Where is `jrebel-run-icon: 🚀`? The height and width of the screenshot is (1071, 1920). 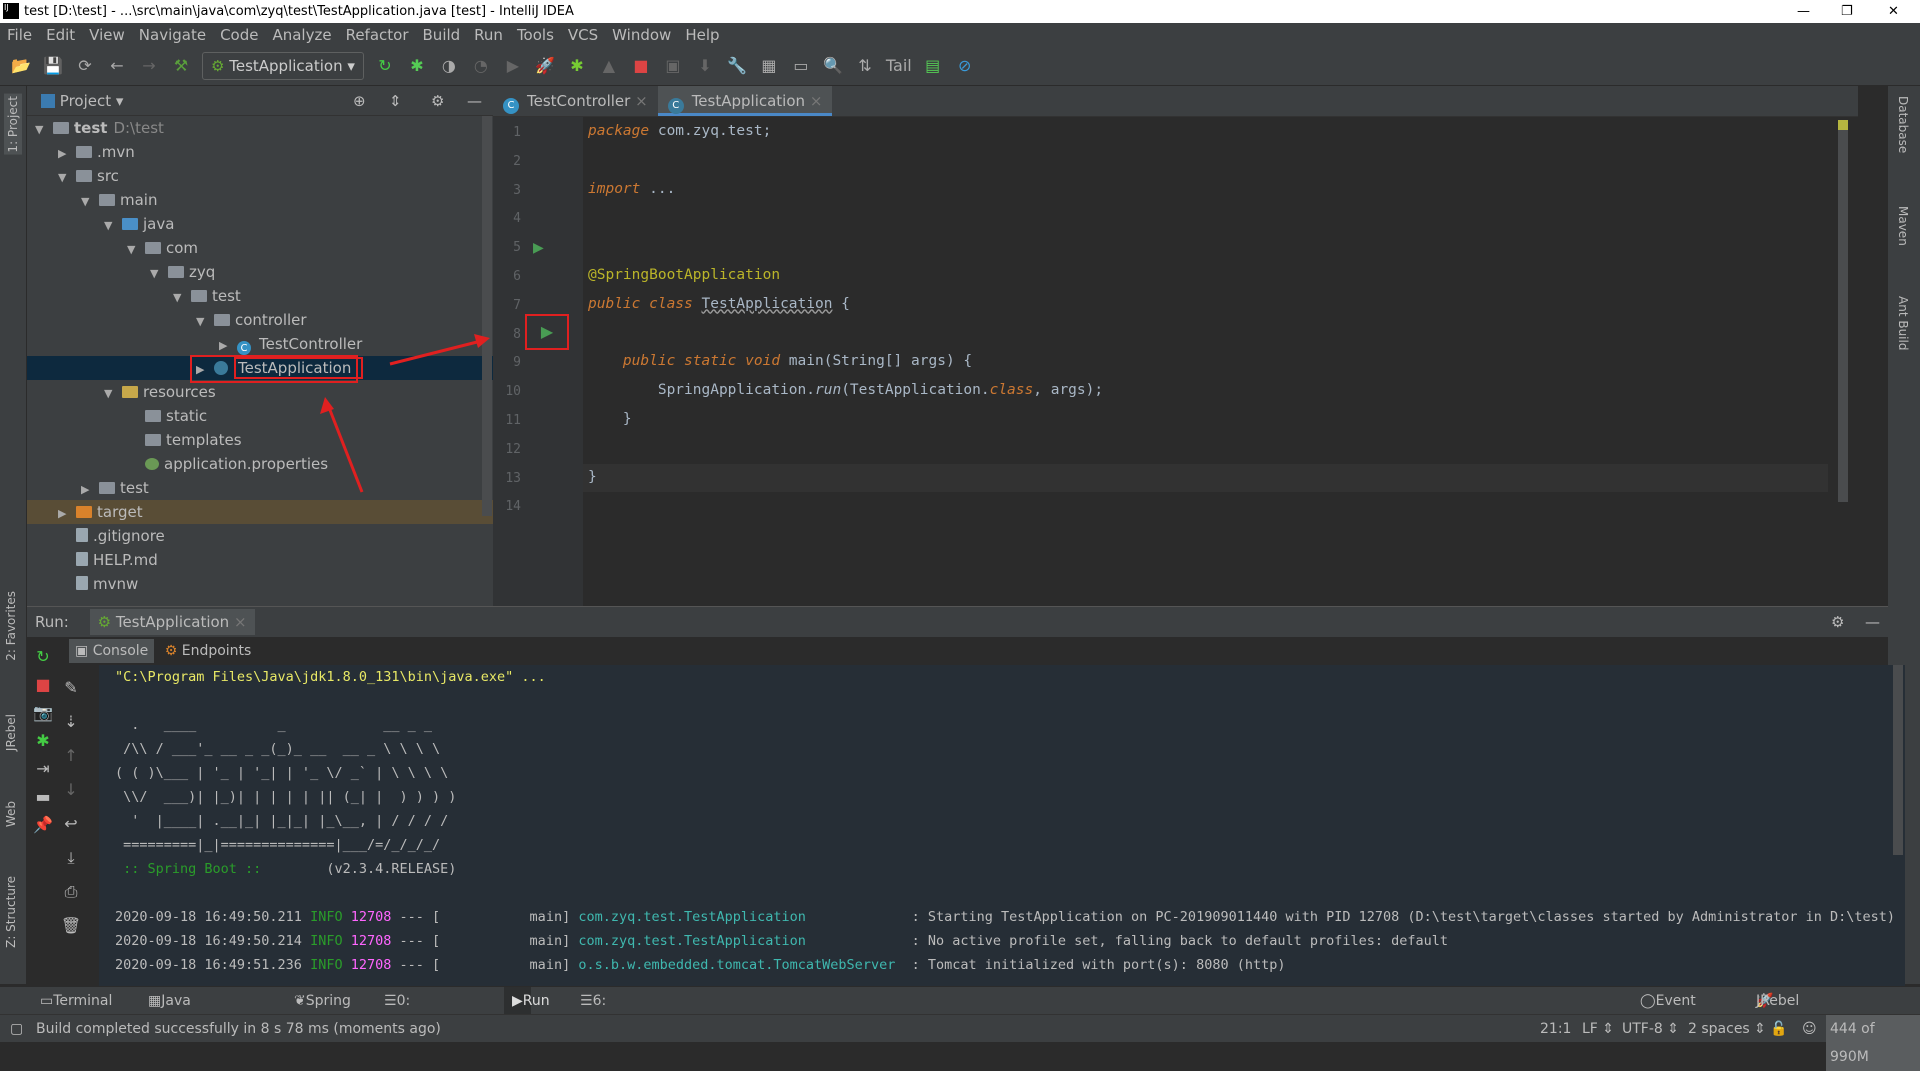 jrebel-run-icon: 🚀 is located at coordinates (545, 66).